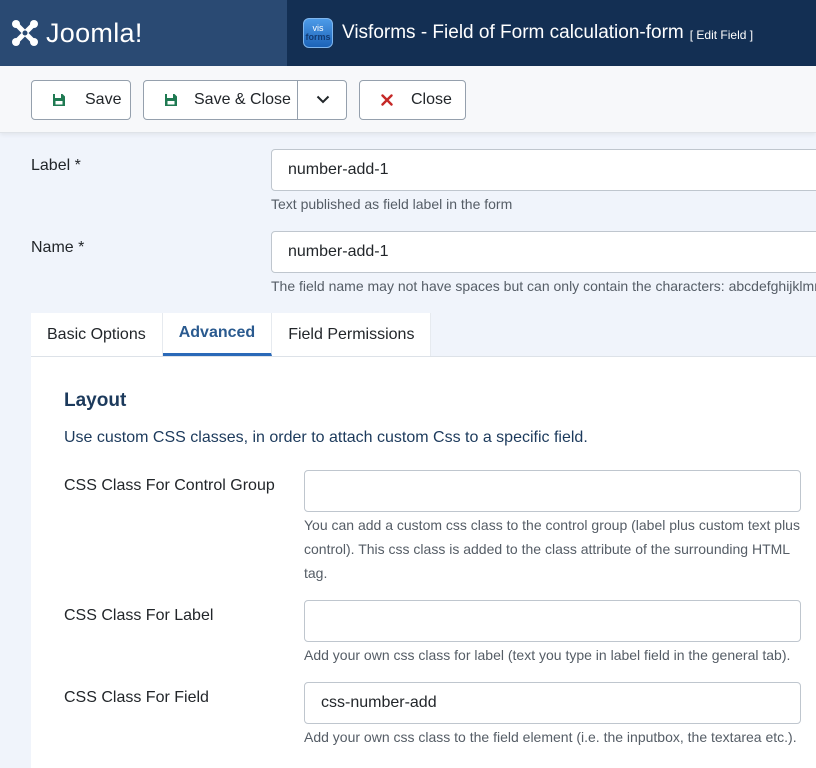 This screenshot has height=768, width=816. Describe the element at coordinates (81, 100) in the screenshot. I see `save-button: Save` at that location.